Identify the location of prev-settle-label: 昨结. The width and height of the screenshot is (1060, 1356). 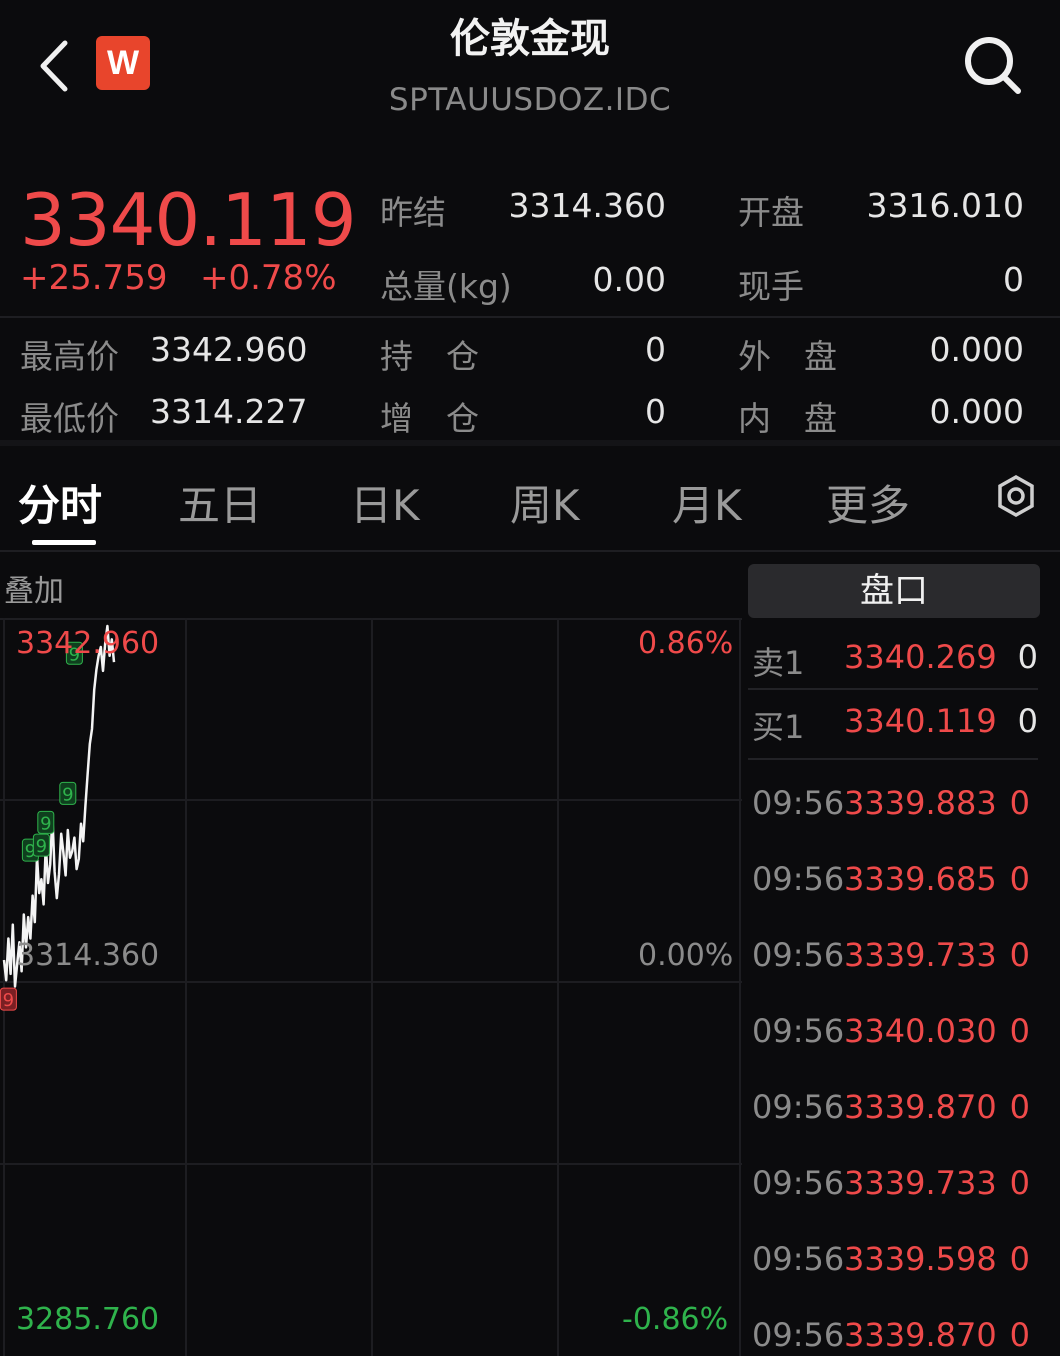
(413, 212).